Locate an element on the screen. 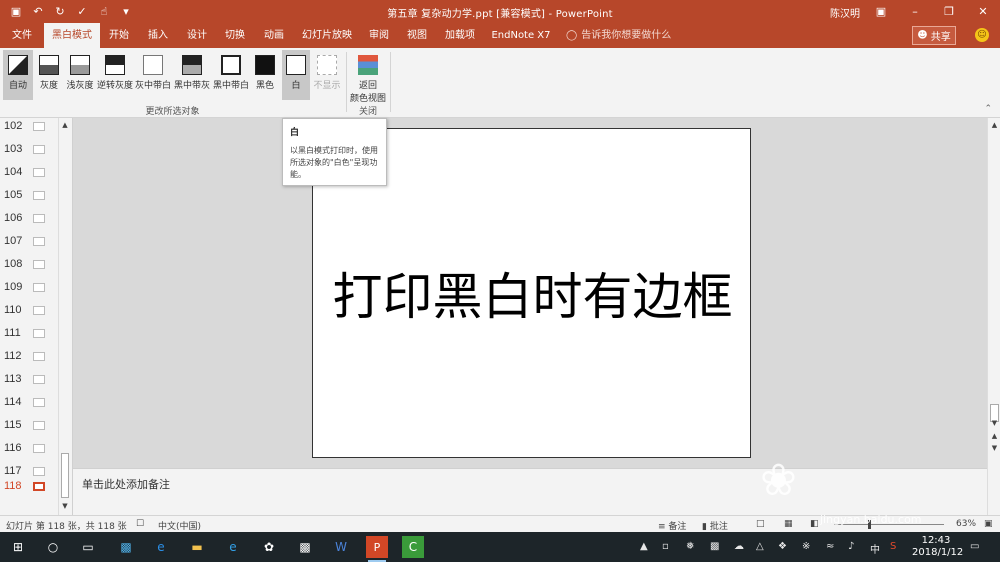 This screenshot has height=562, width=1000. slide-sorter-icon: ▦ is located at coordinates (788, 524).